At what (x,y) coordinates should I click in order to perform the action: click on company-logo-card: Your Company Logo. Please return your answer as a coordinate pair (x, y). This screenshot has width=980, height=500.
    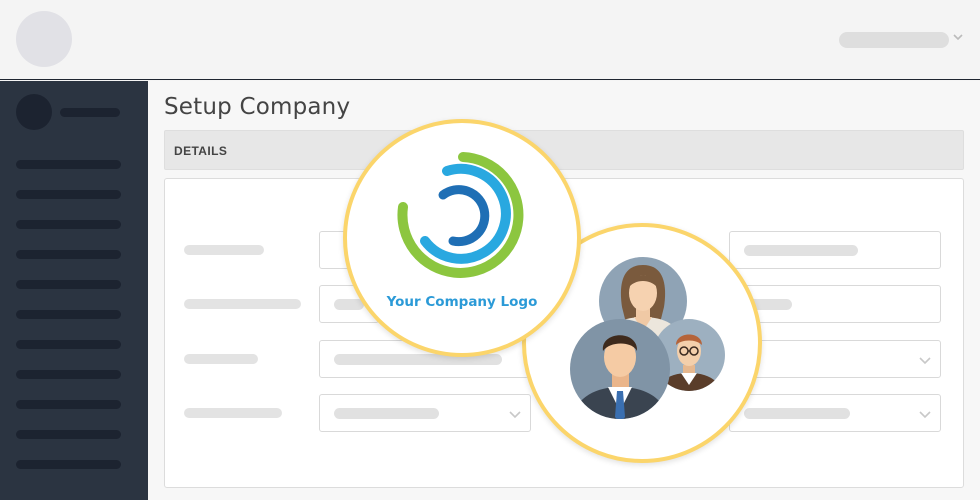
    Looking at the image, I should click on (462, 238).